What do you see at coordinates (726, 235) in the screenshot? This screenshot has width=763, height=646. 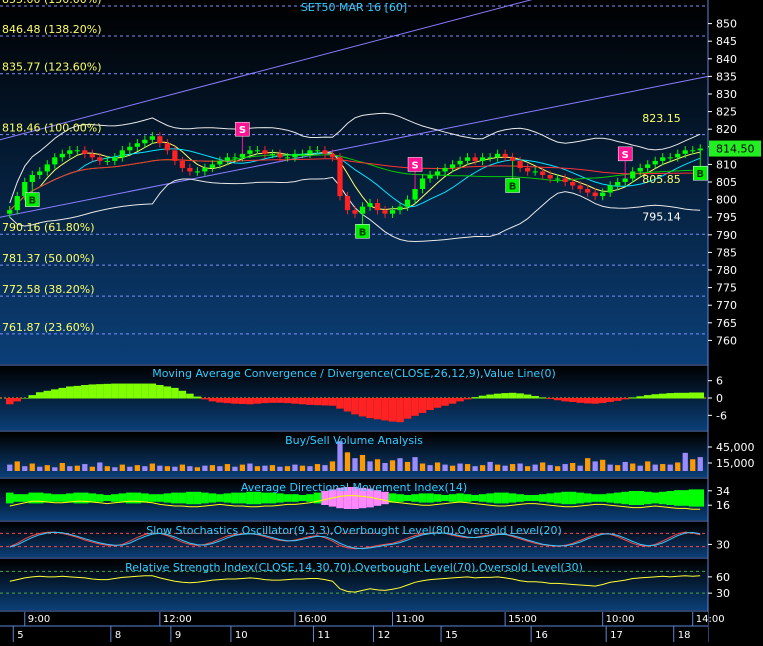 I see `ytick-label: 790` at bounding box center [726, 235].